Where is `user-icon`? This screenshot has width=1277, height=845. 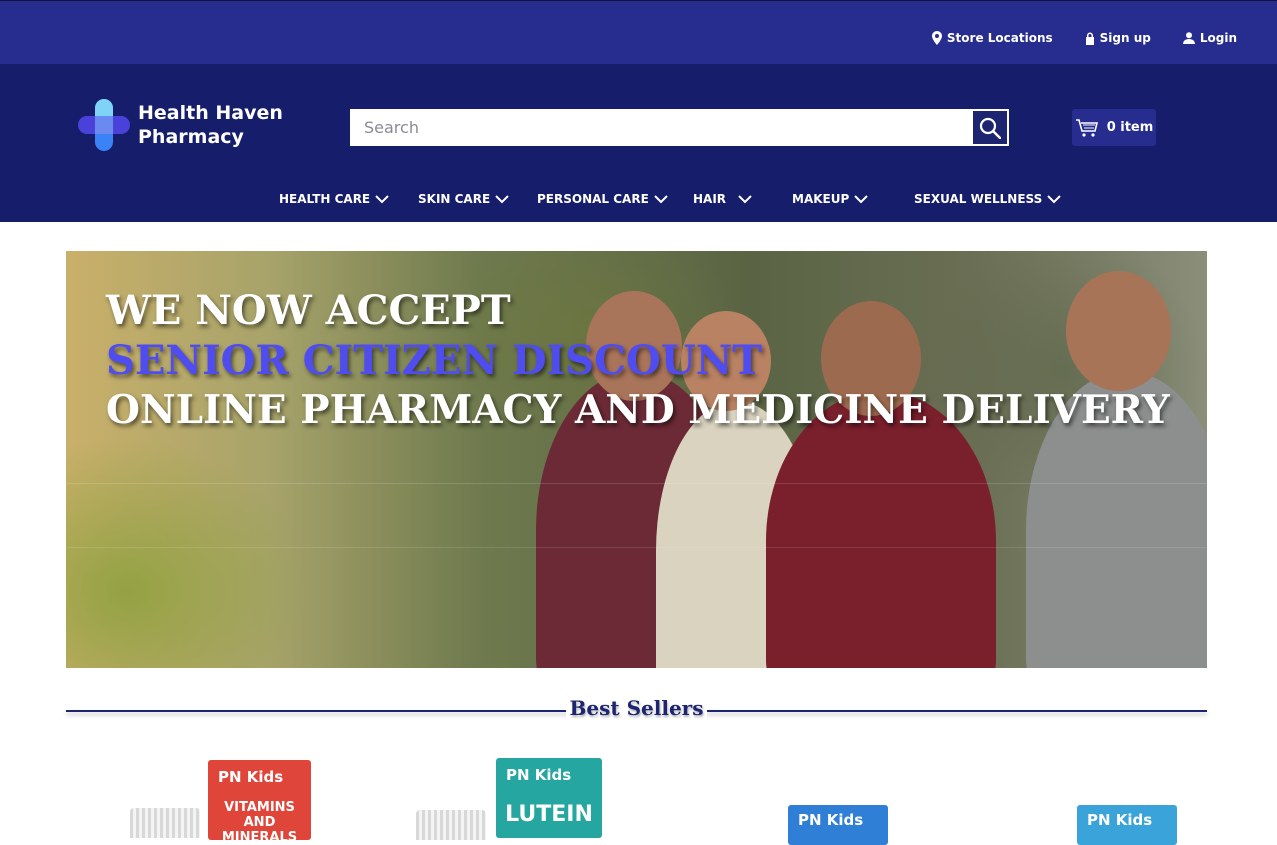 user-icon is located at coordinates (1188, 38).